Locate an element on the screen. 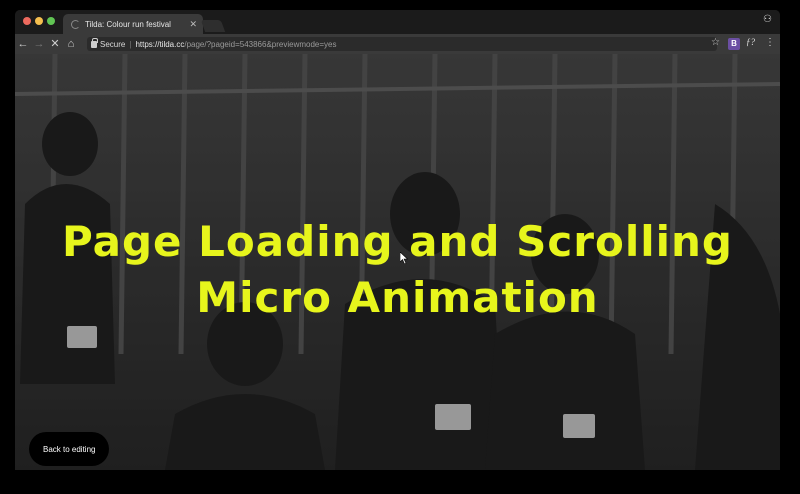  incognito-profile-icon: ⚇ is located at coordinates (767, 19).